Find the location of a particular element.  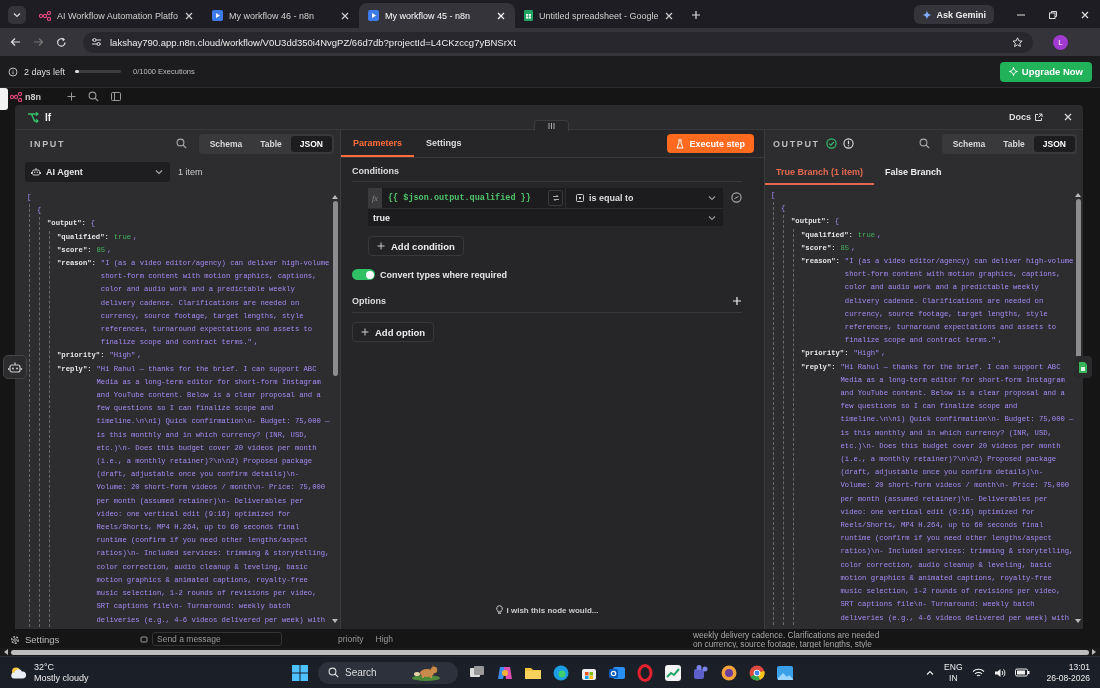

restore-icon is located at coordinates (1053, 15).